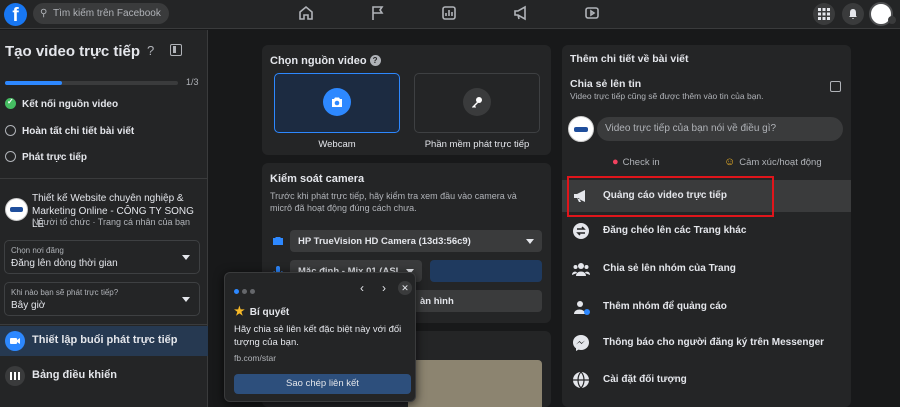 The width and height of the screenshot is (900, 407). What do you see at coordinates (606, 84) in the screenshot?
I see `share-story-title: Chia sẻ lên tin` at bounding box center [606, 84].